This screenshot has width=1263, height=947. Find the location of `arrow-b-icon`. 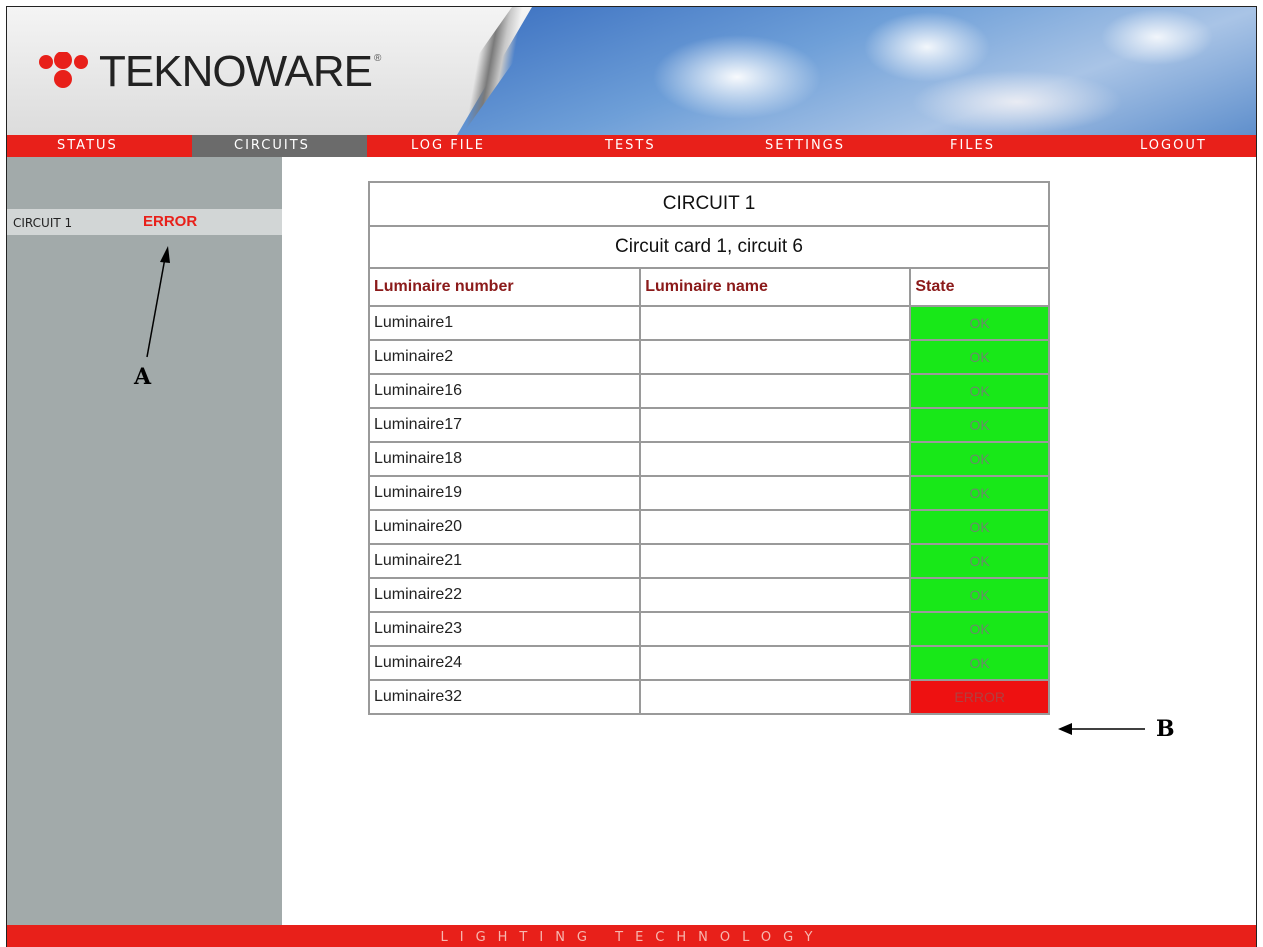

arrow-b-icon is located at coordinates (1101, 729).